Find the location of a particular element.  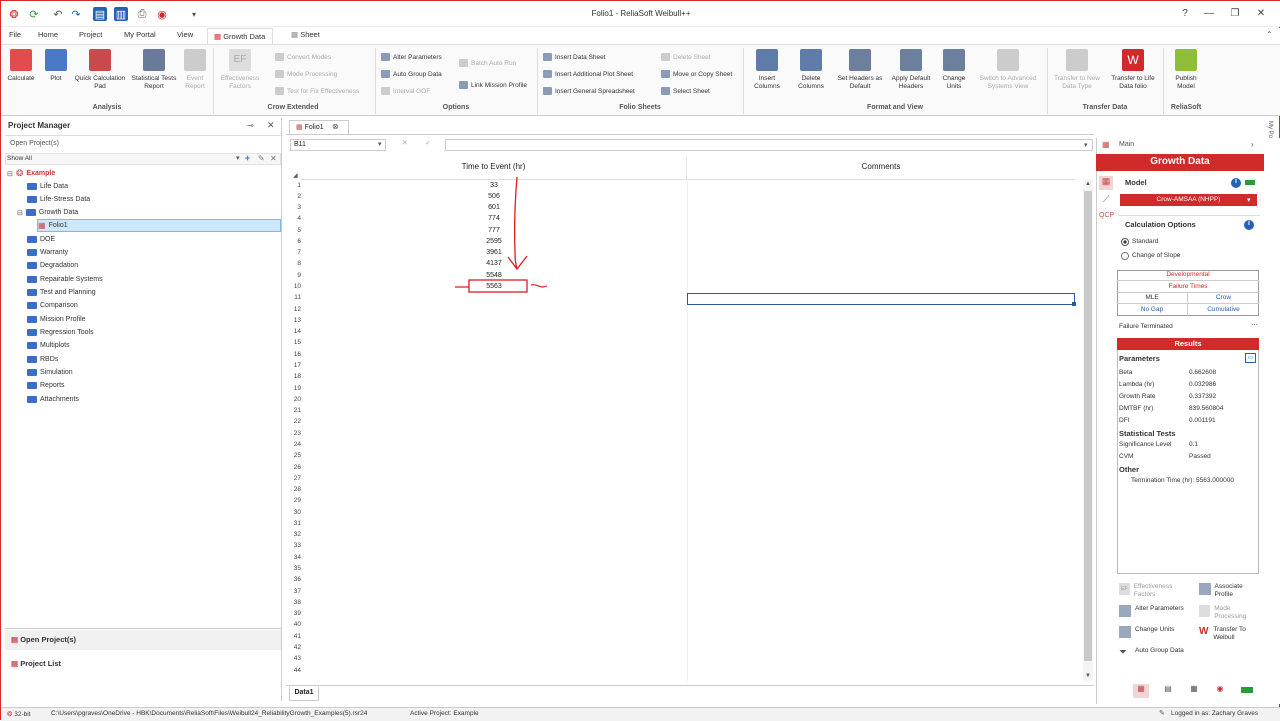

row-number: 4 is located at coordinates (294, 218).